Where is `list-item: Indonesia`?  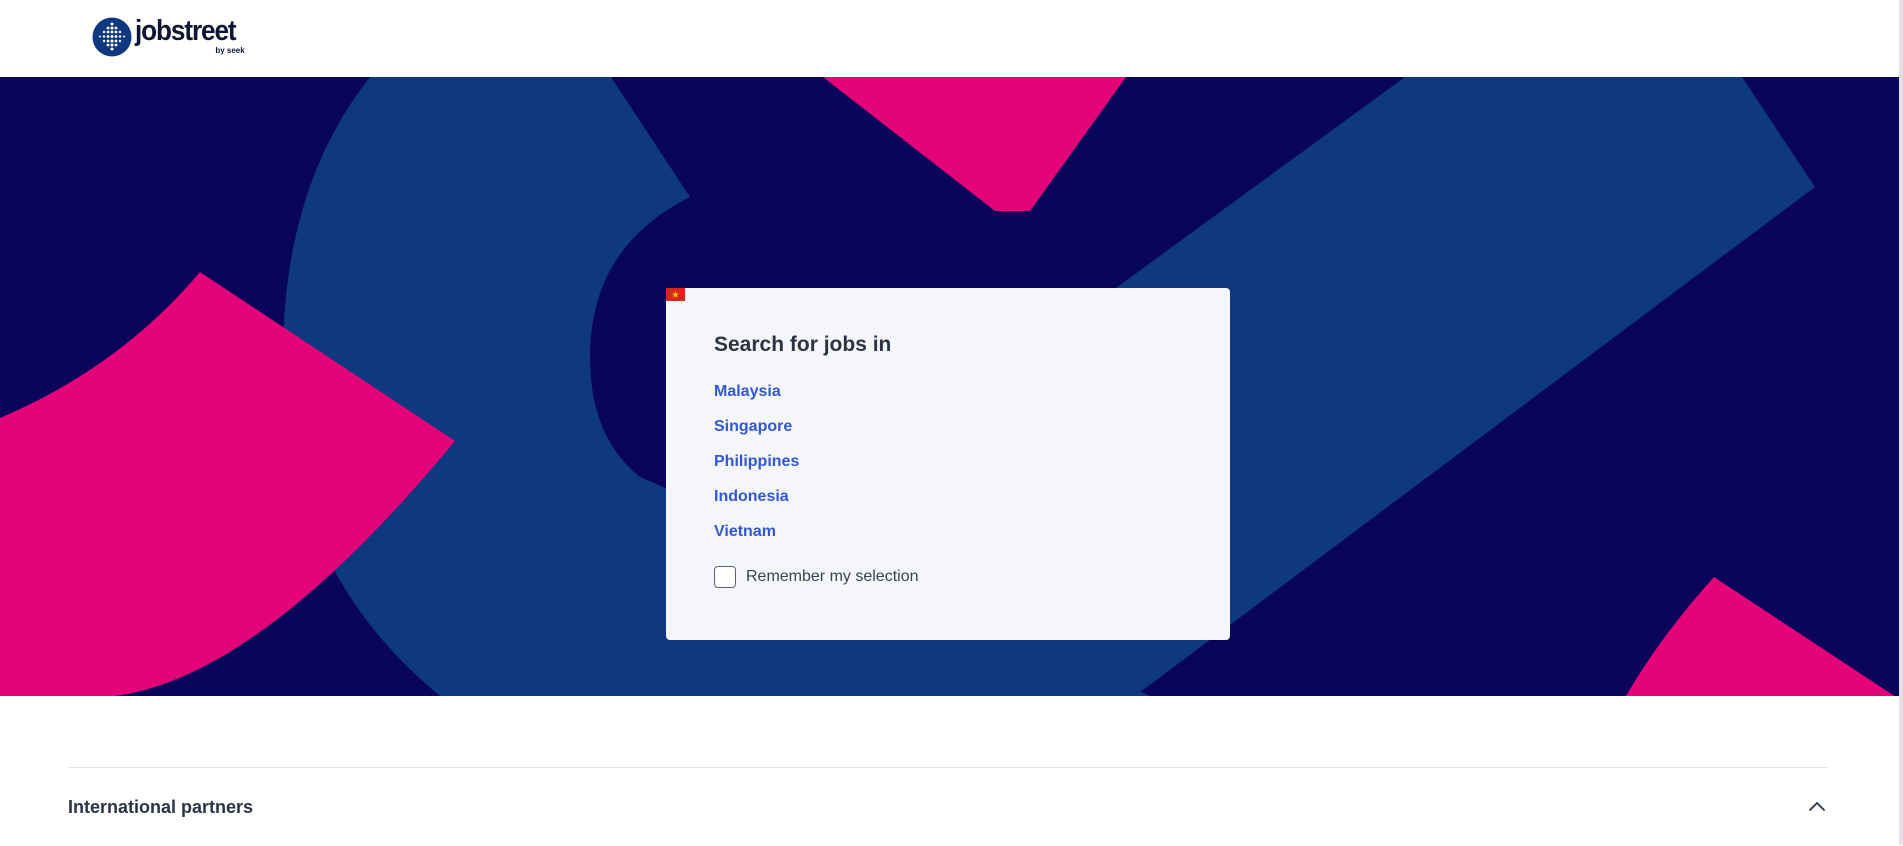
list-item: Indonesia is located at coordinates (948, 401).